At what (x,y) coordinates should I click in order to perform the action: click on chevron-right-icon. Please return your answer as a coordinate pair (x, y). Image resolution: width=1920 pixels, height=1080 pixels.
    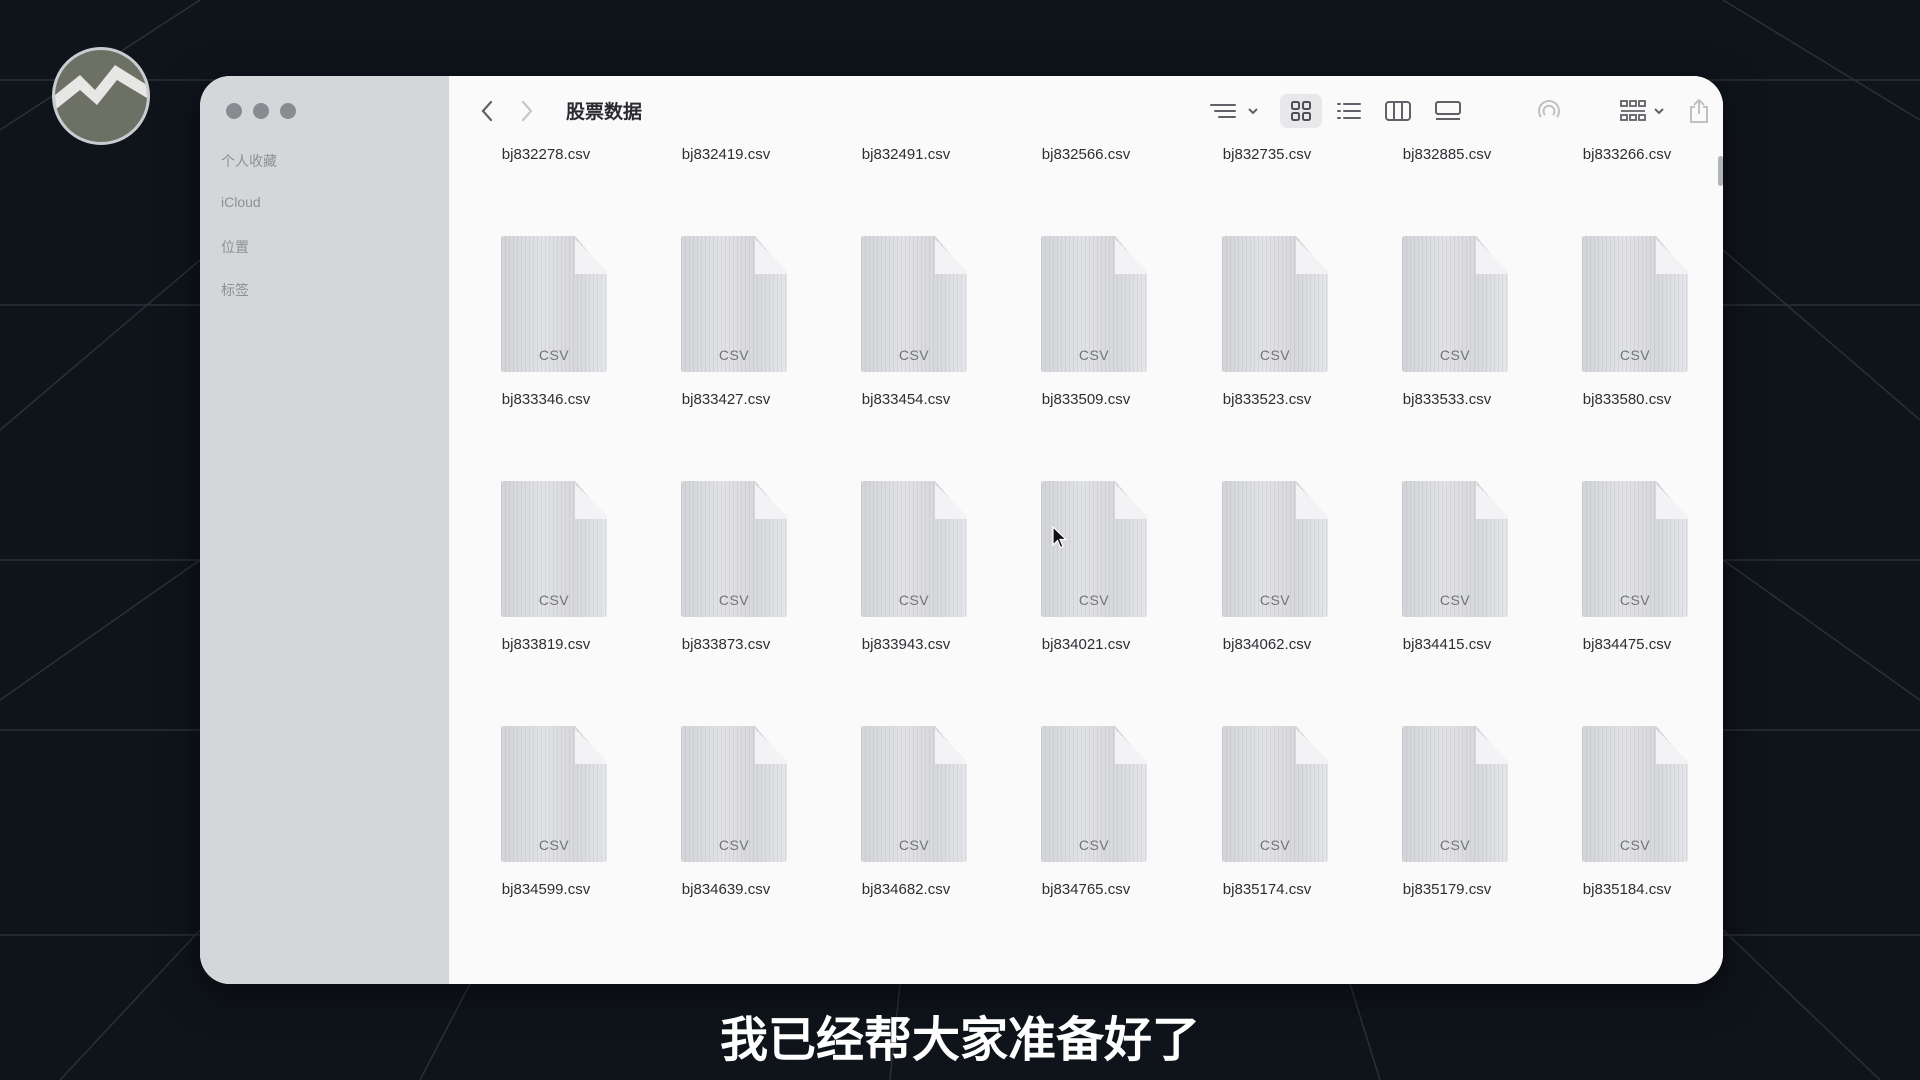
    Looking at the image, I should click on (527, 111).